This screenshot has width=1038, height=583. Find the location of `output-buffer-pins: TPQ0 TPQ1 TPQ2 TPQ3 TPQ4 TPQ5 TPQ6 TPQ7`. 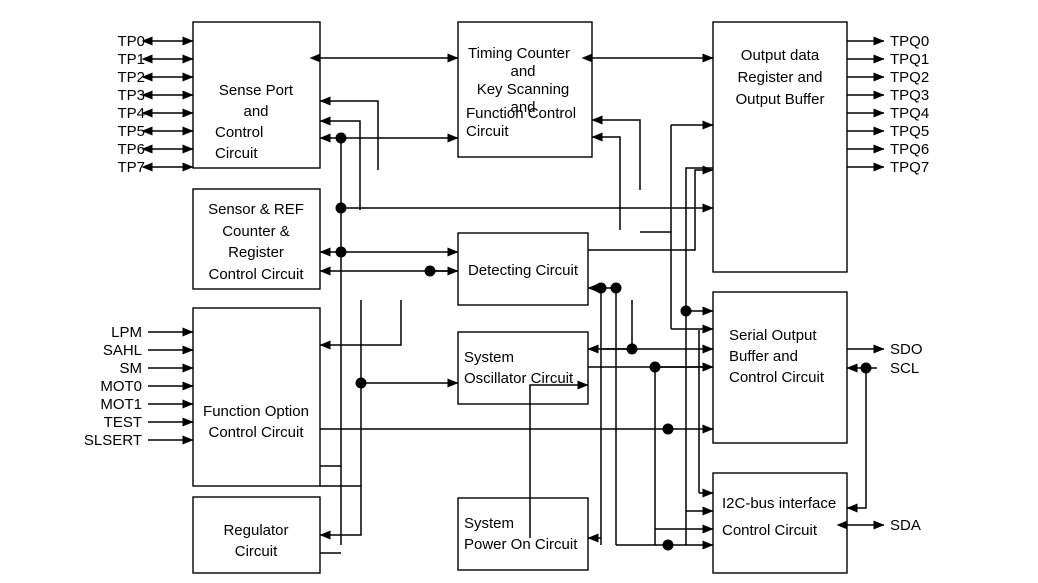

output-buffer-pins: TPQ0 TPQ1 TPQ2 TPQ3 TPQ4 TPQ5 TPQ6 TPQ7 is located at coordinates (888, 104).